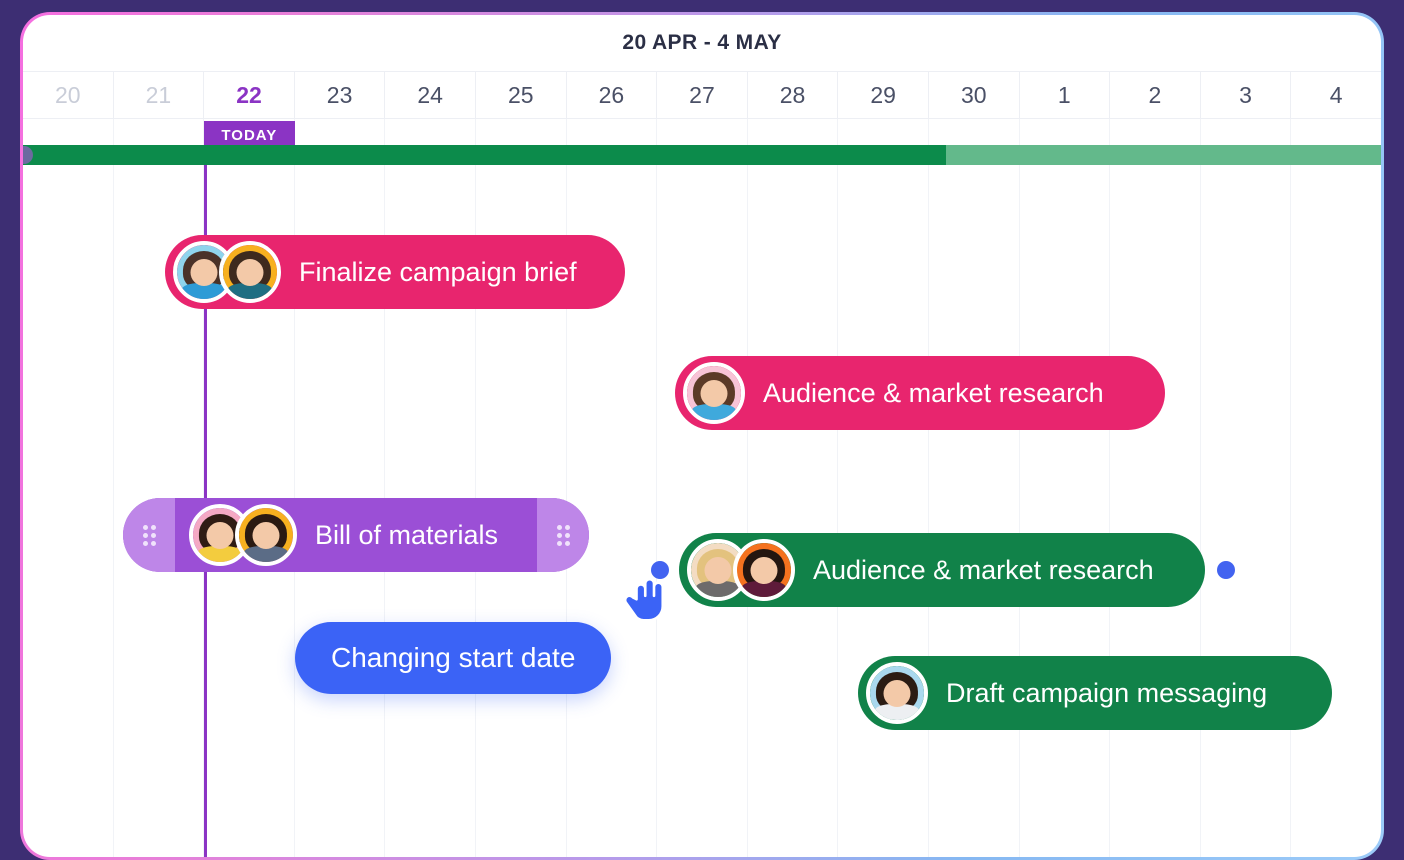 This screenshot has width=1404, height=860. I want to click on day-ruler: 20 21 22 23 24 25 26 27 28 29 30 1 2 3 4, so click(702, 95).